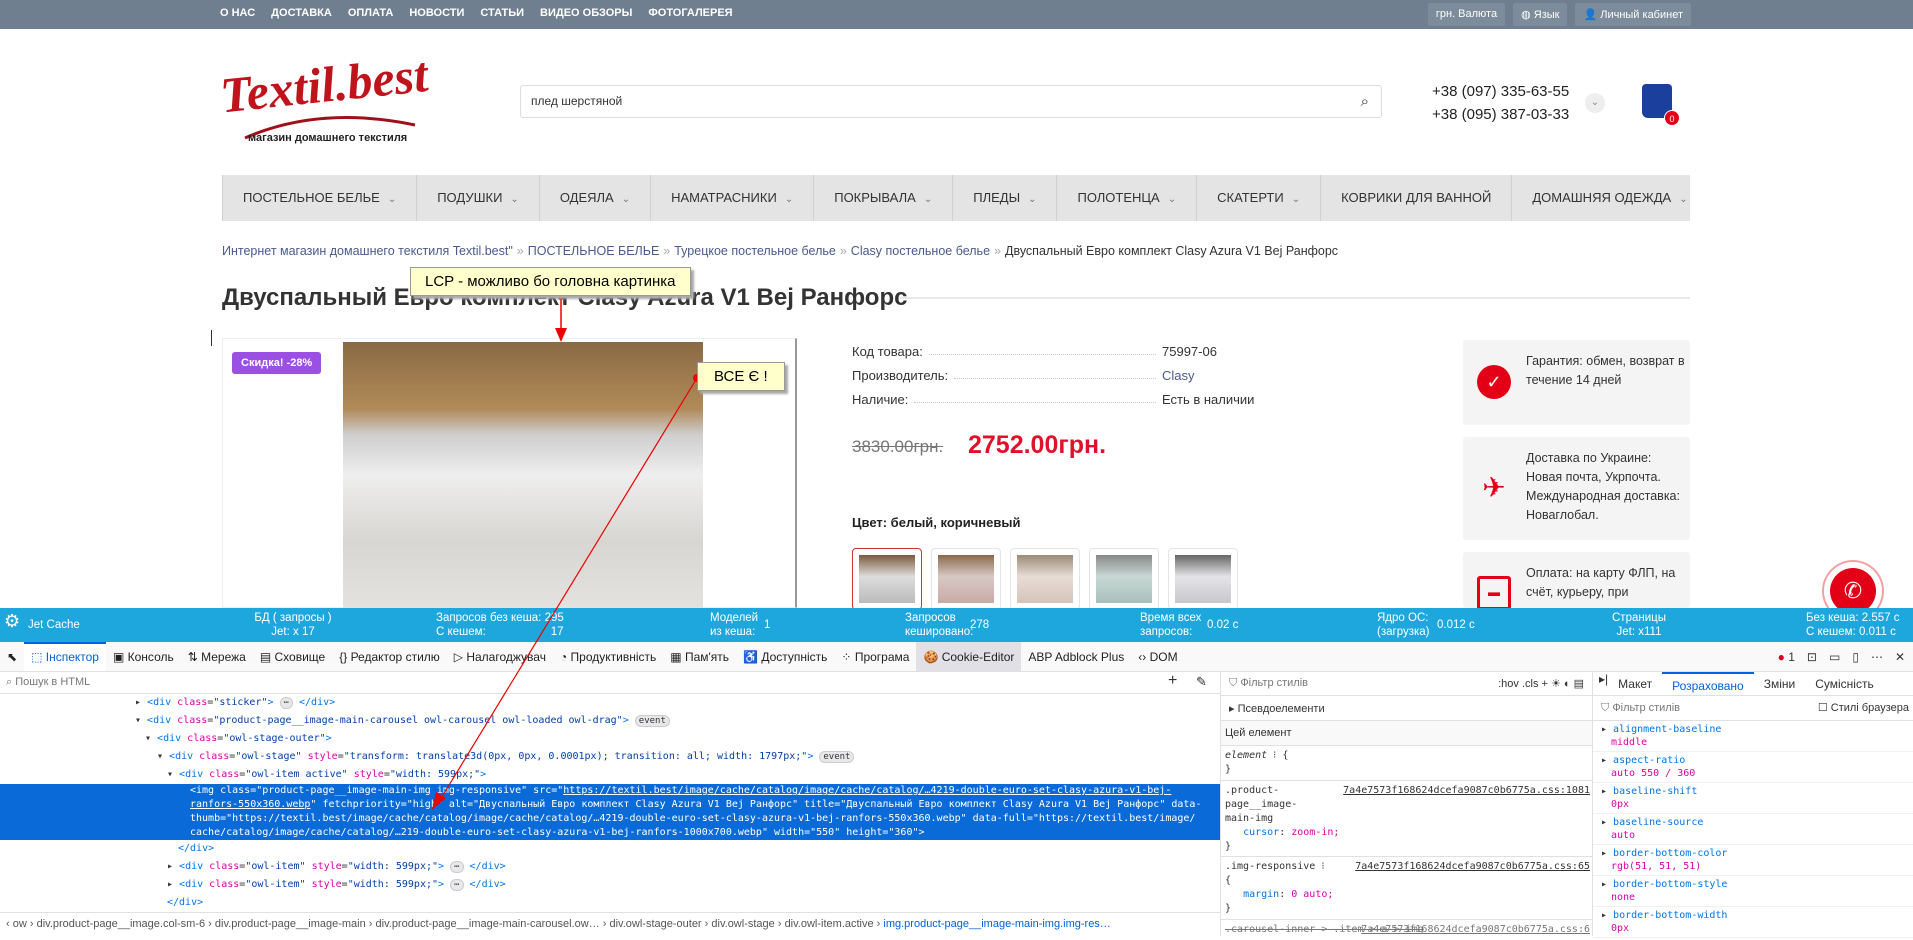 The width and height of the screenshot is (1913, 940). I want to click on node-crumb: div.owl-stage-outer, so click(655, 924).